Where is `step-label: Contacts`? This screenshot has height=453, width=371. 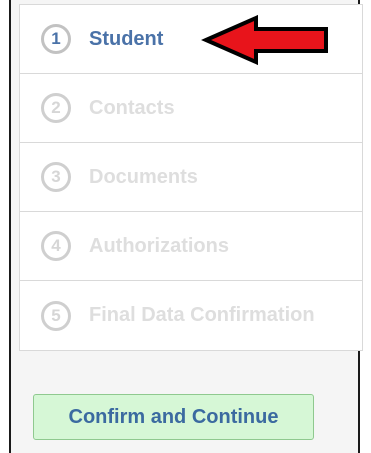 step-label: Contacts is located at coordinates (132, 107).